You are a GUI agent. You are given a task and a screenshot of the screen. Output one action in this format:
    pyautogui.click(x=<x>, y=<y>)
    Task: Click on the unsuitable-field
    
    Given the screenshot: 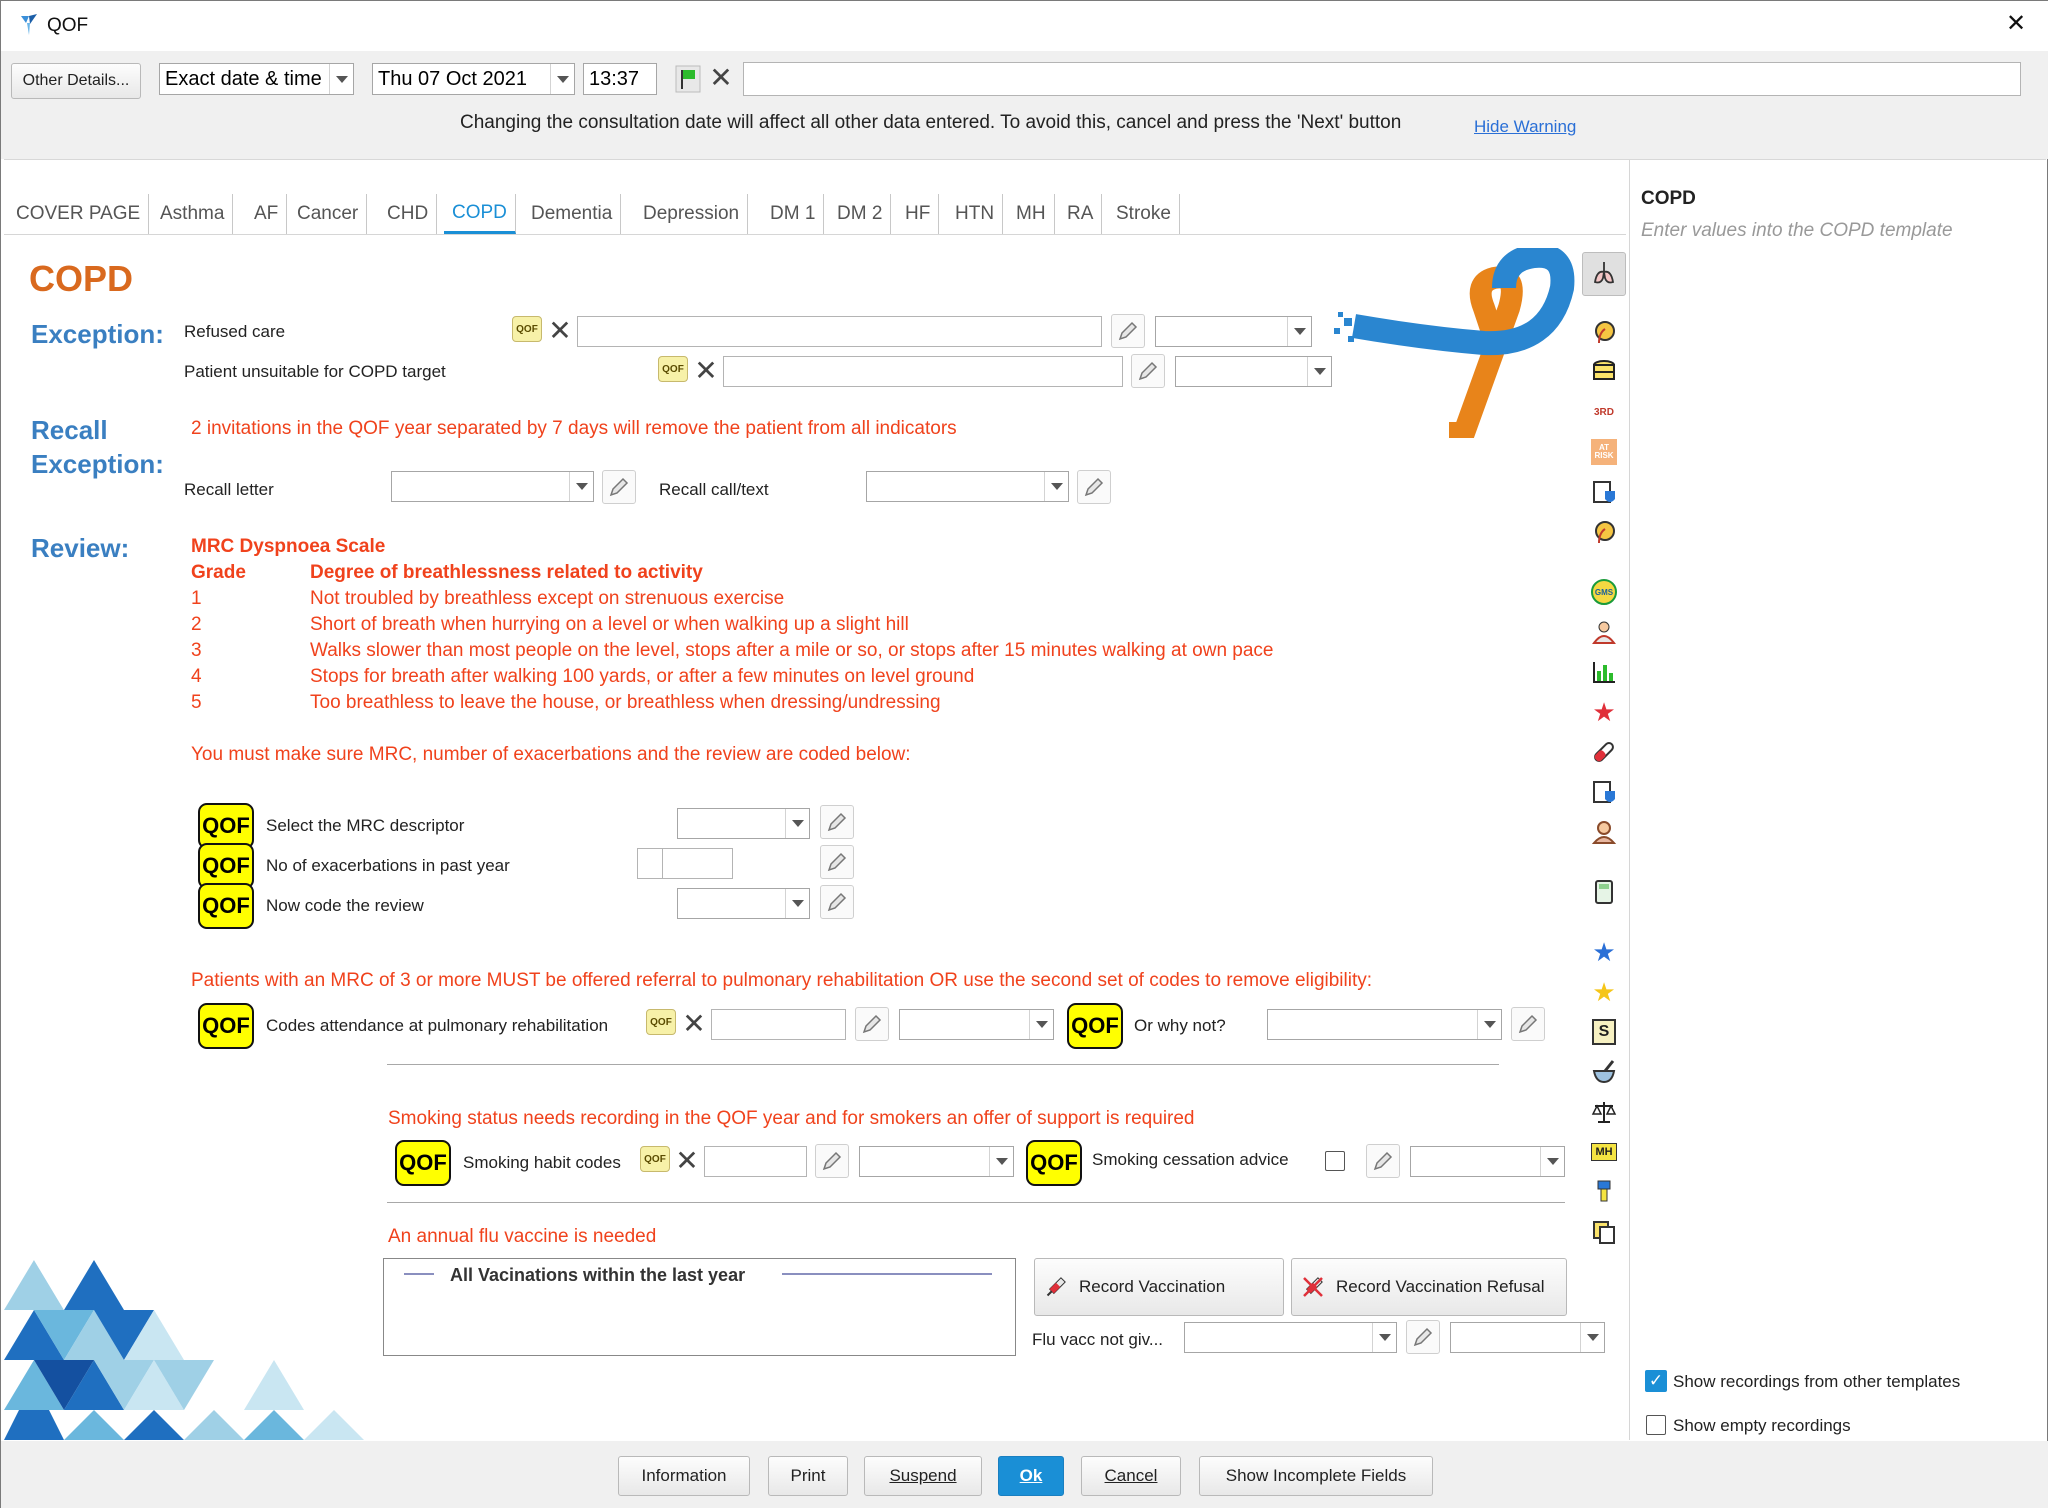 What is the action you would take?
    pyautogui.click(x=923, y=371)
    